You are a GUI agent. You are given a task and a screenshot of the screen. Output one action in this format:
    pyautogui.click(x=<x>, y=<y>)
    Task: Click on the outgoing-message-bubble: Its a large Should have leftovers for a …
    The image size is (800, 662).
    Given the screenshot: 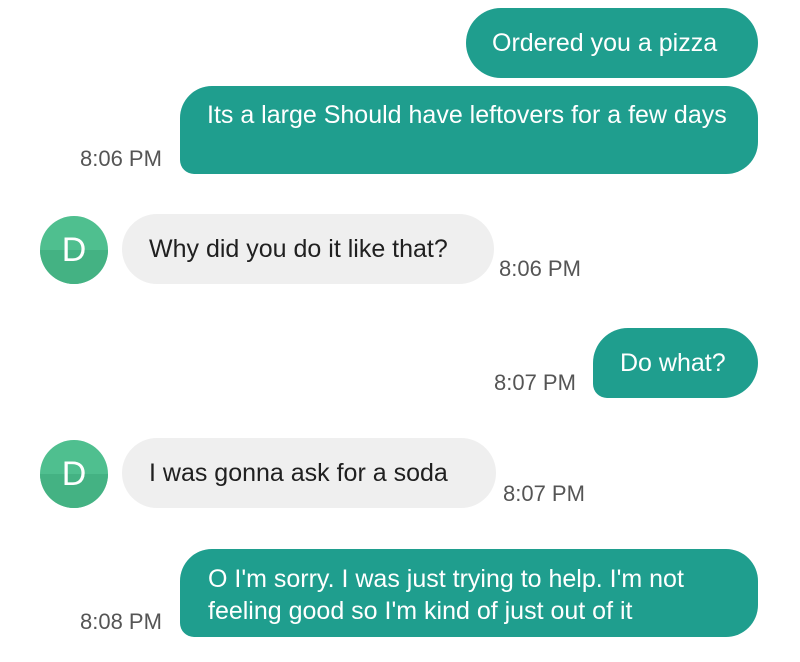 What is the action you would take?
    pyautogui.click(x=469, y=130)
    